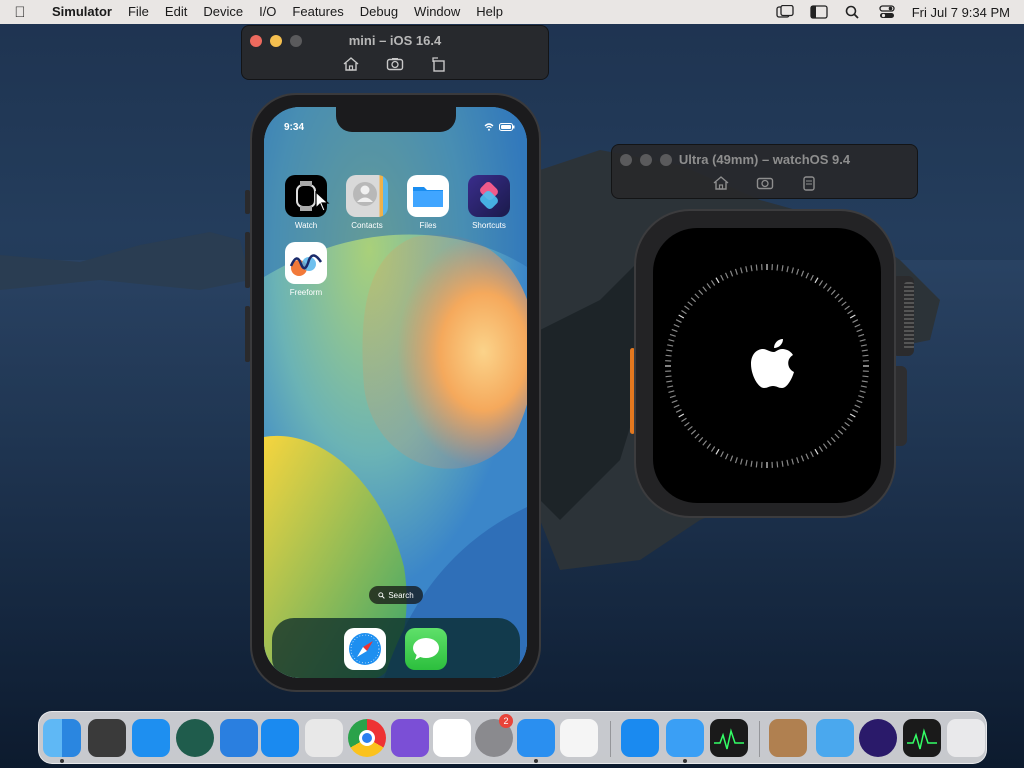 This screenshot has width=1024, height=768. What do you see at coordinates (489, 196) in the screenshot?
I see `shortcuts-app-icon` at bounding box center [489, 196].